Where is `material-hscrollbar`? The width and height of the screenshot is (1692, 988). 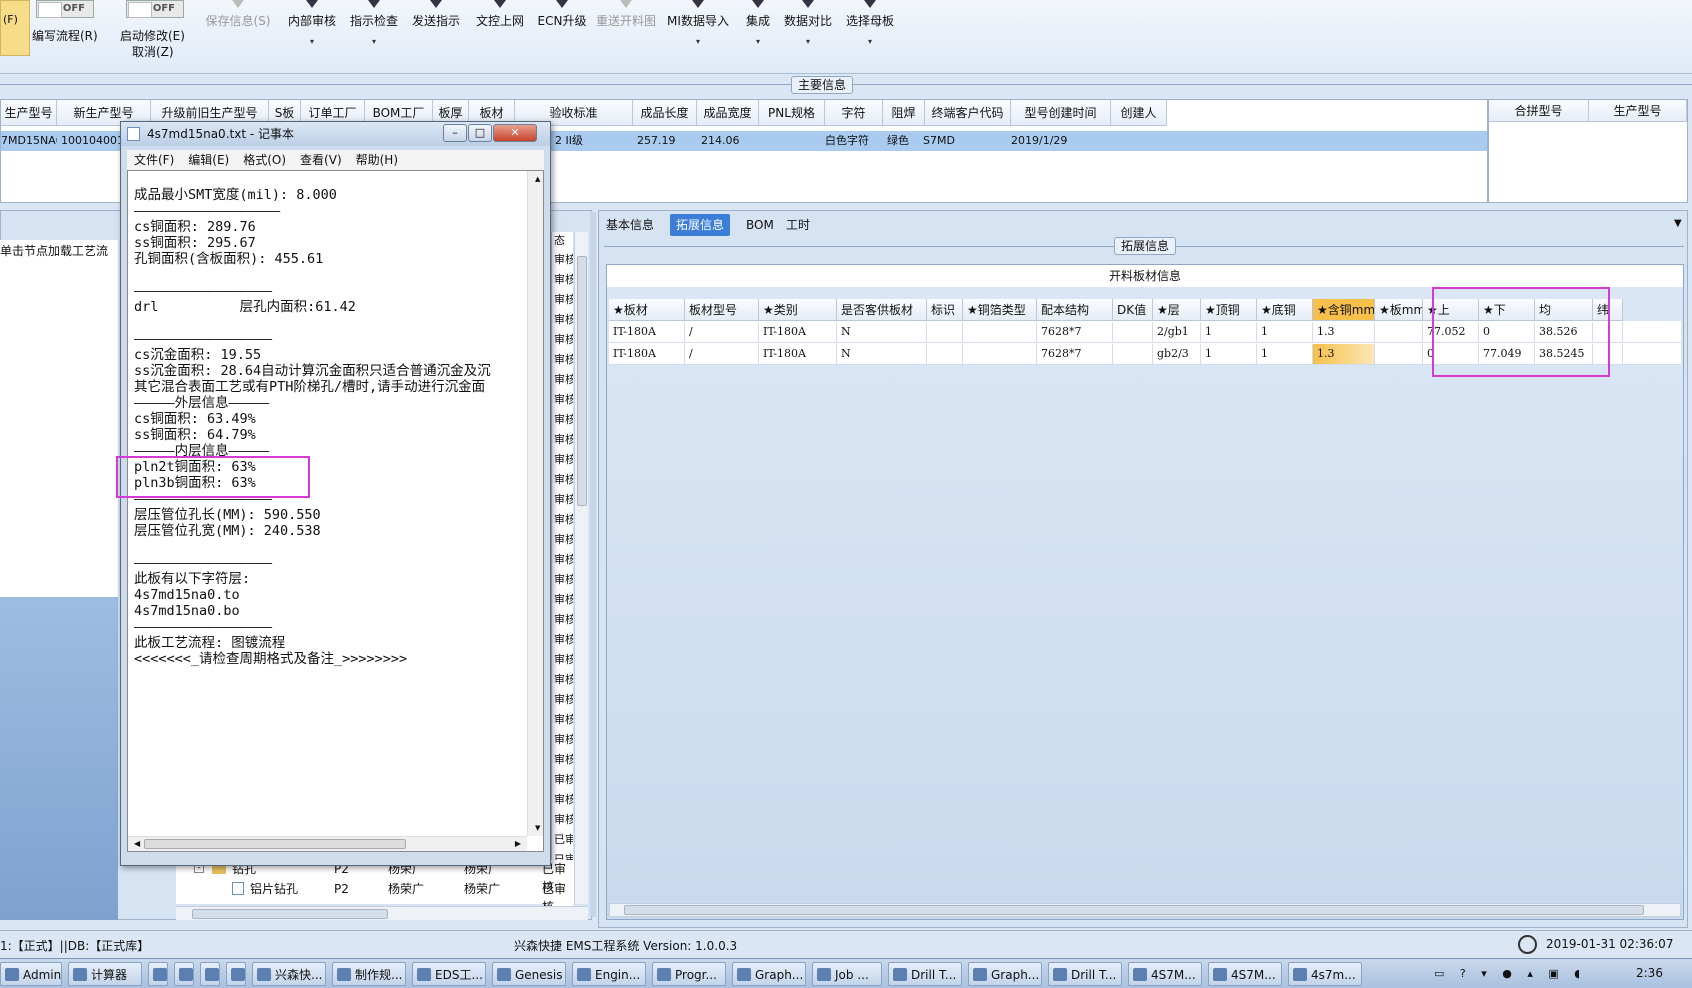
material-hscrollbar is located at coordinates (1145, 910).